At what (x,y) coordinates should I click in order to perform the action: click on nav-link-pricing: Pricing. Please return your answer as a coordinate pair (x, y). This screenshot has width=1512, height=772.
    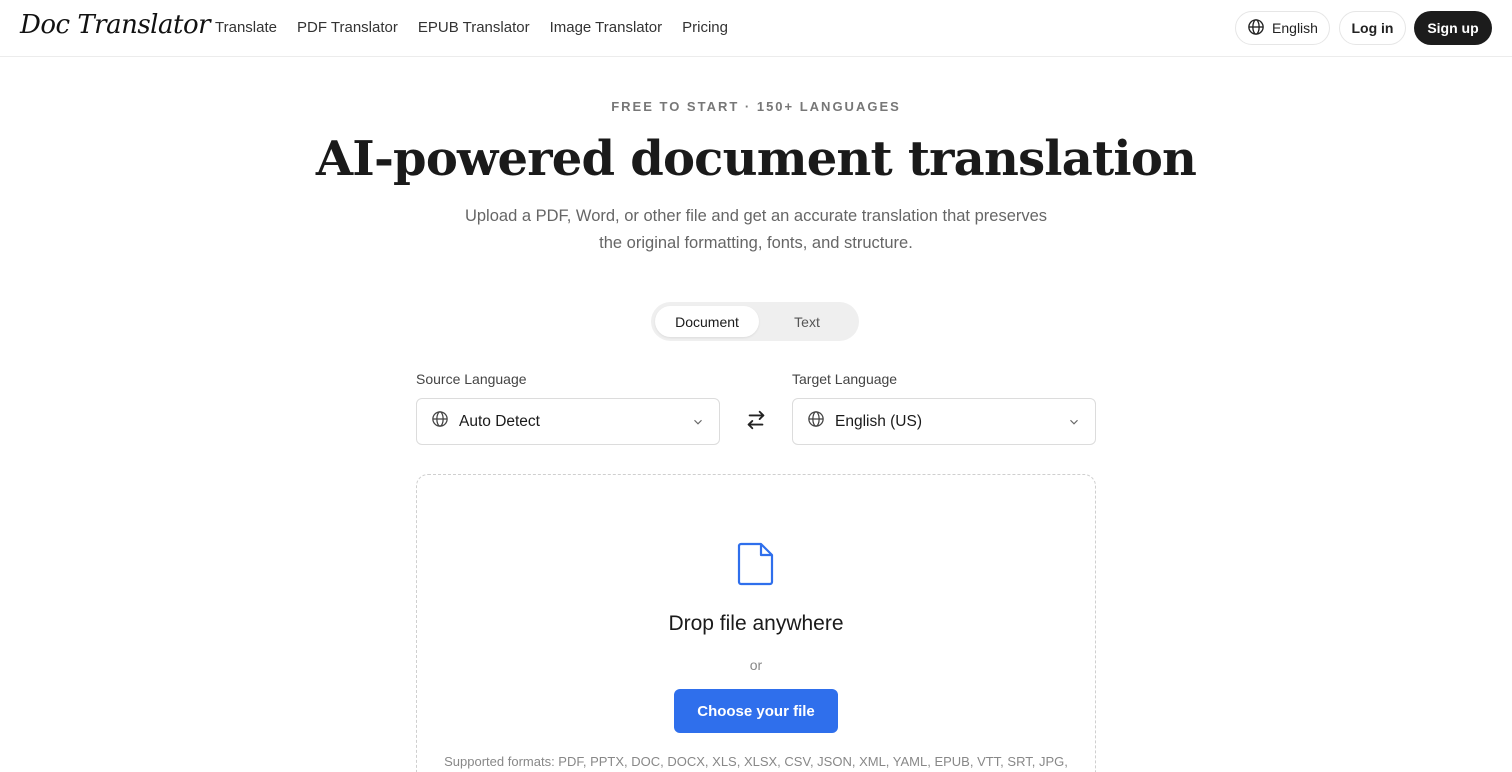
    Looking at the image, I should click on (705, 28).